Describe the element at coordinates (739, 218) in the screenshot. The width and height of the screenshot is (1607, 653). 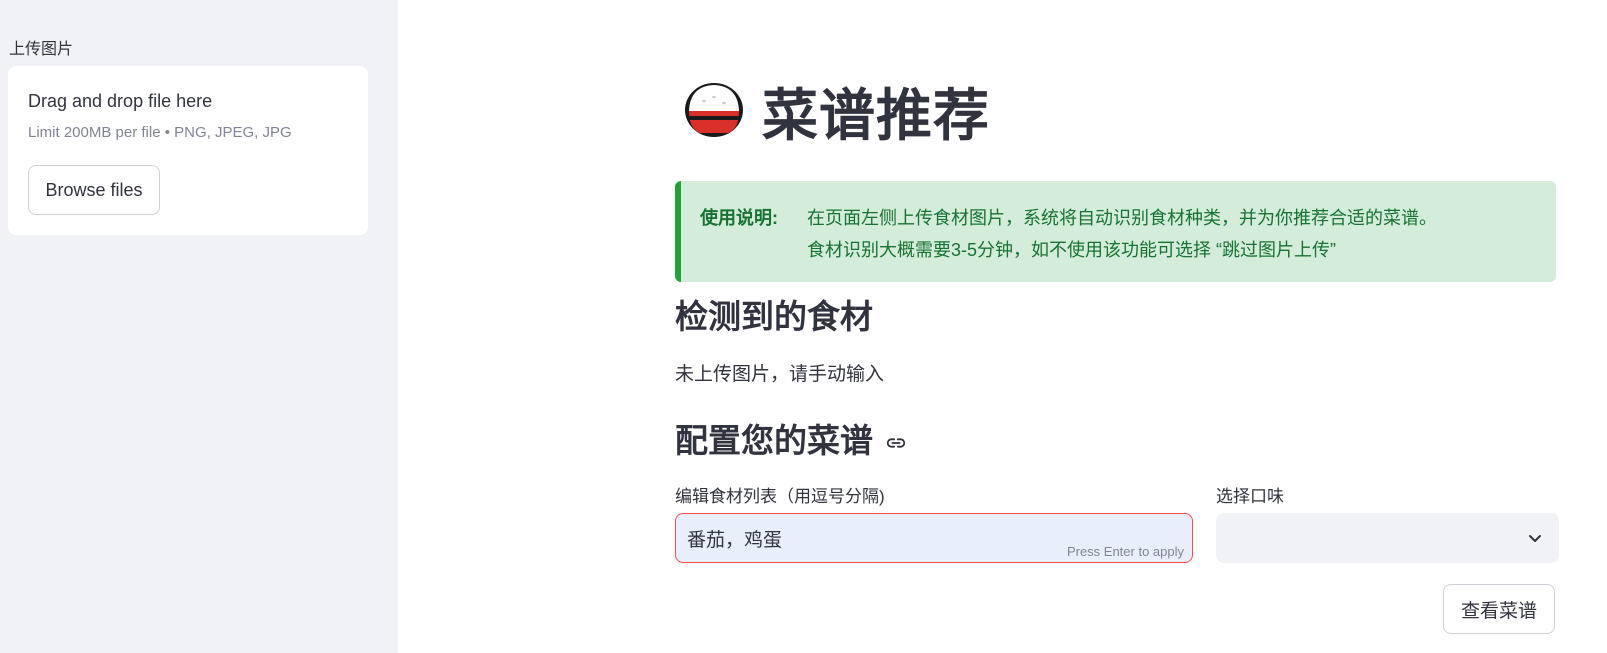
I see `info-label: 使用说明:` at that location.